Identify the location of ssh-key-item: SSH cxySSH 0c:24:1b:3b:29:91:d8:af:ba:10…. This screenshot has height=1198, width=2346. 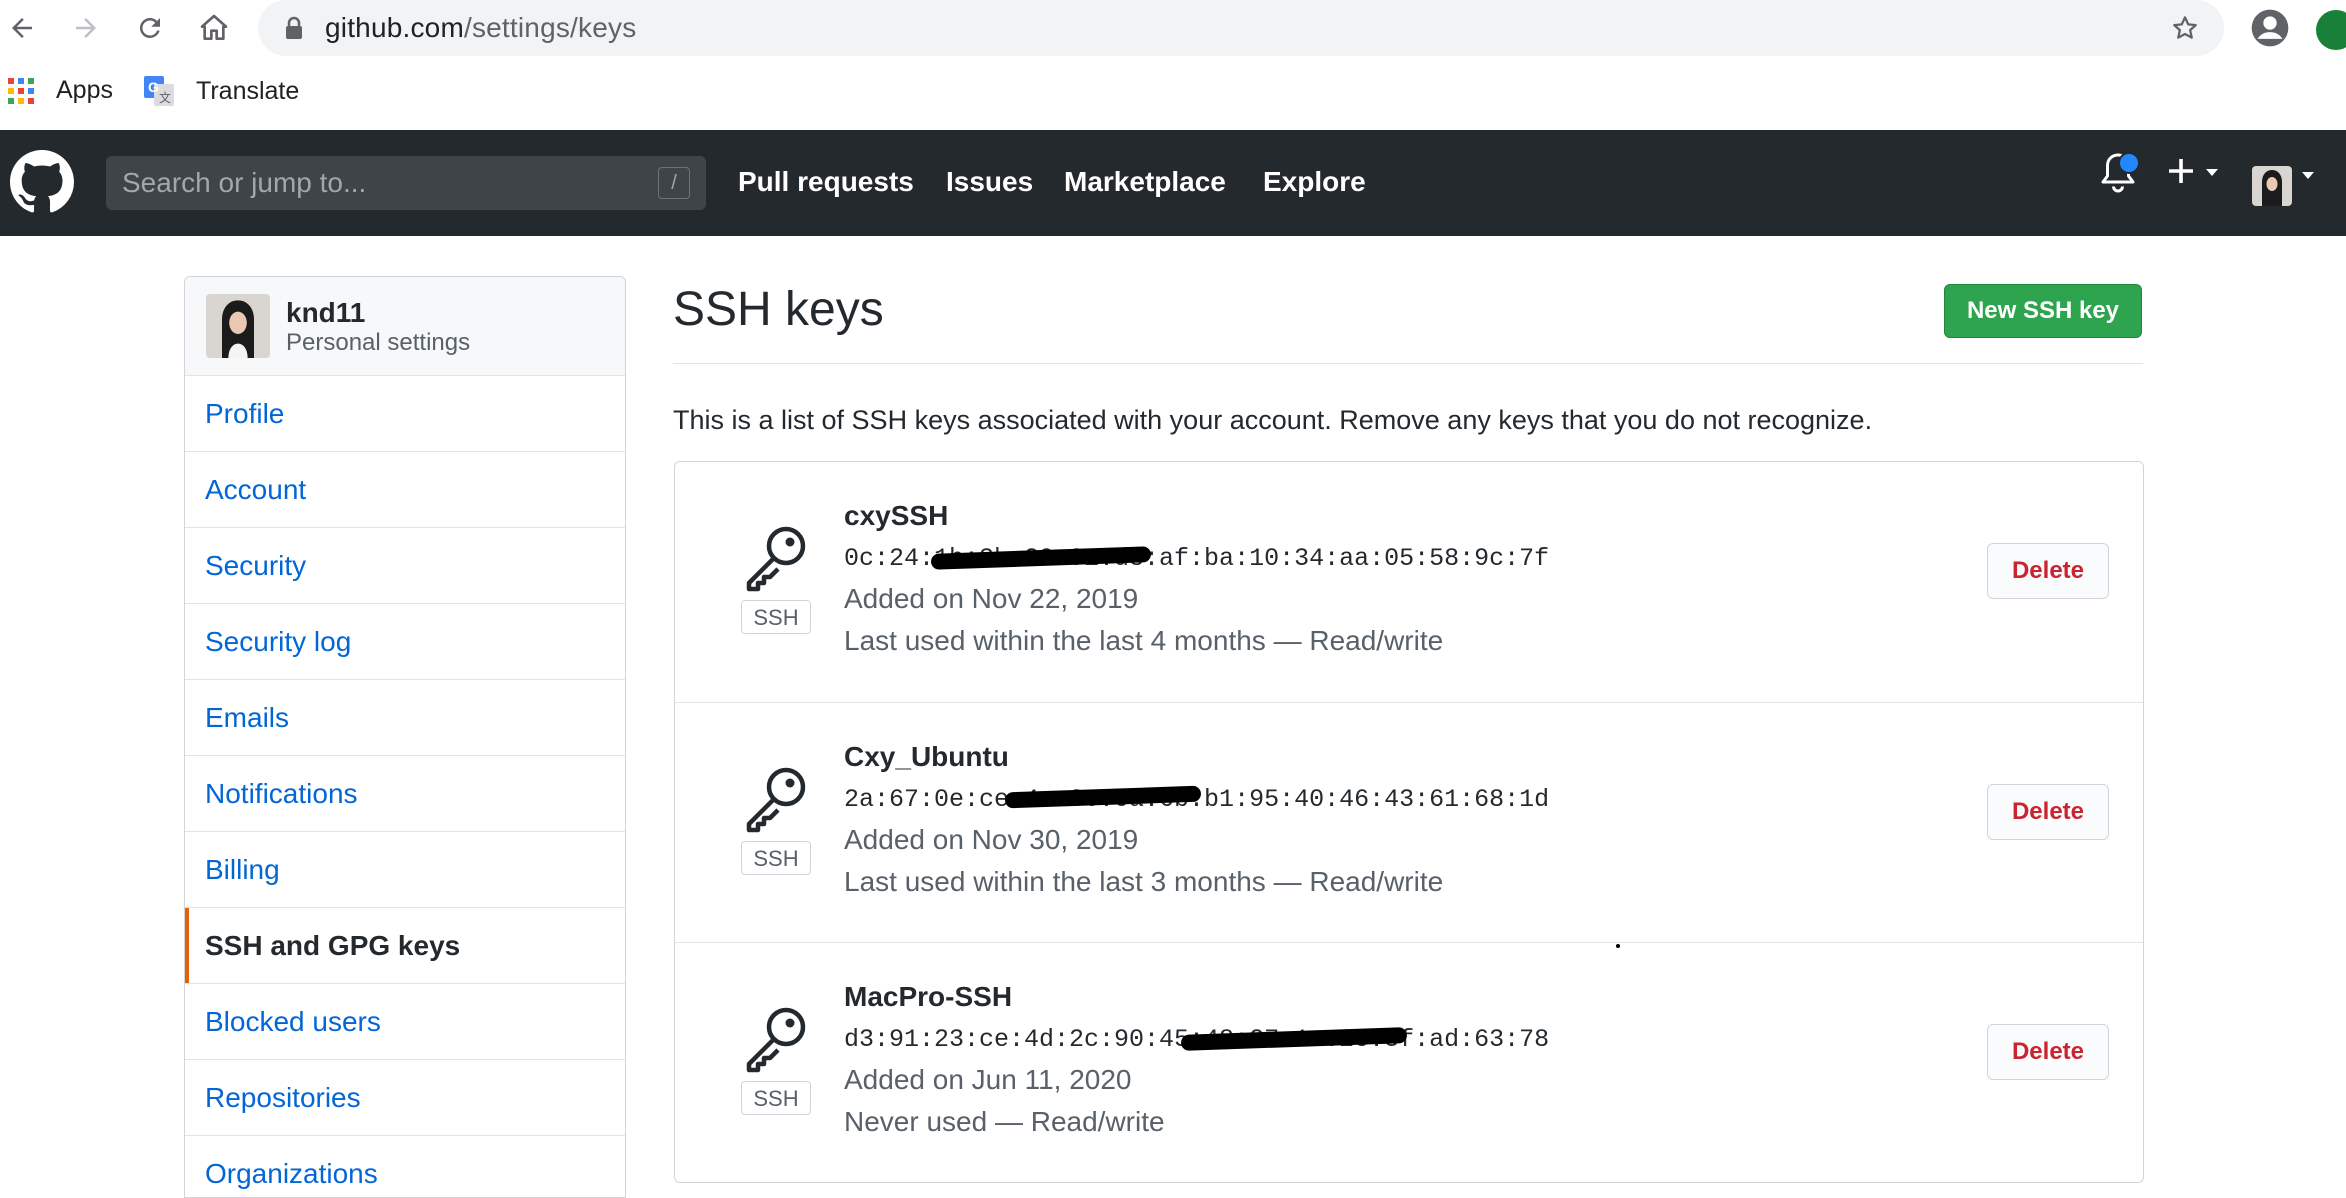
(1409, 582).